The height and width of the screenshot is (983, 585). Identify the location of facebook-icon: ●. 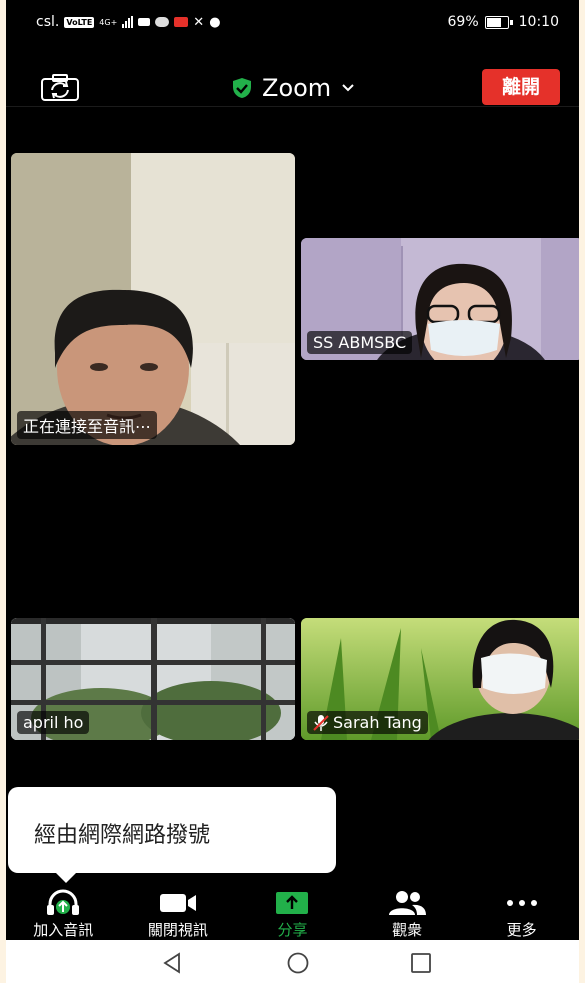
(215, 22).